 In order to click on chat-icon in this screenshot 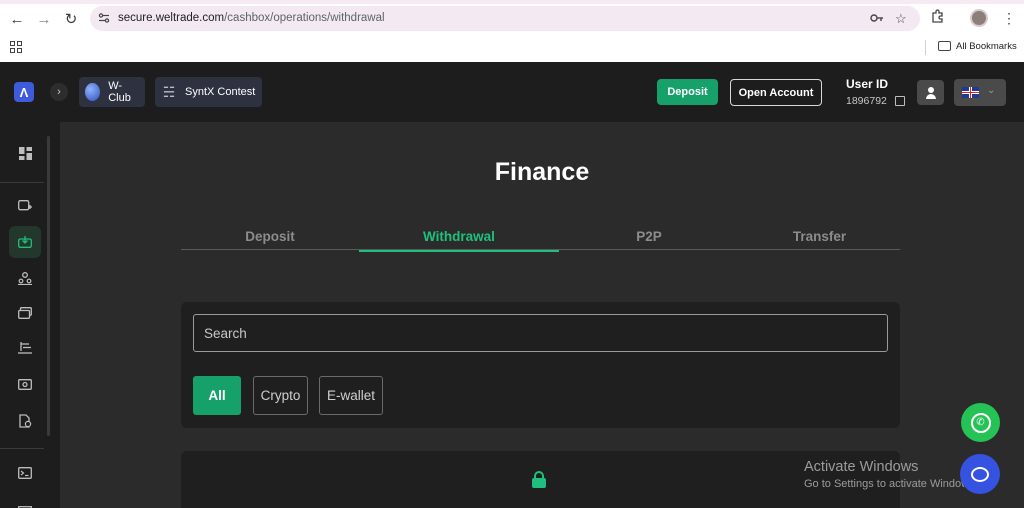, I will do `click(980, 474)`.